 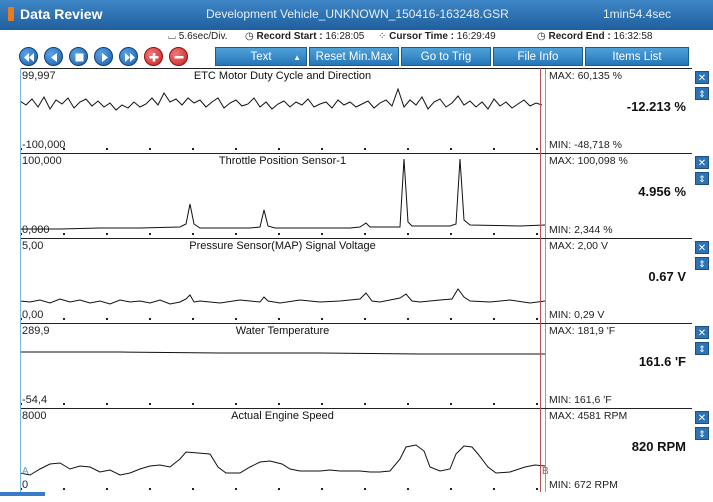 What do you see at coordinates (538, 56) in the screenshot?
I see `file-info-button: File Info` at bounding box center [538, 56].